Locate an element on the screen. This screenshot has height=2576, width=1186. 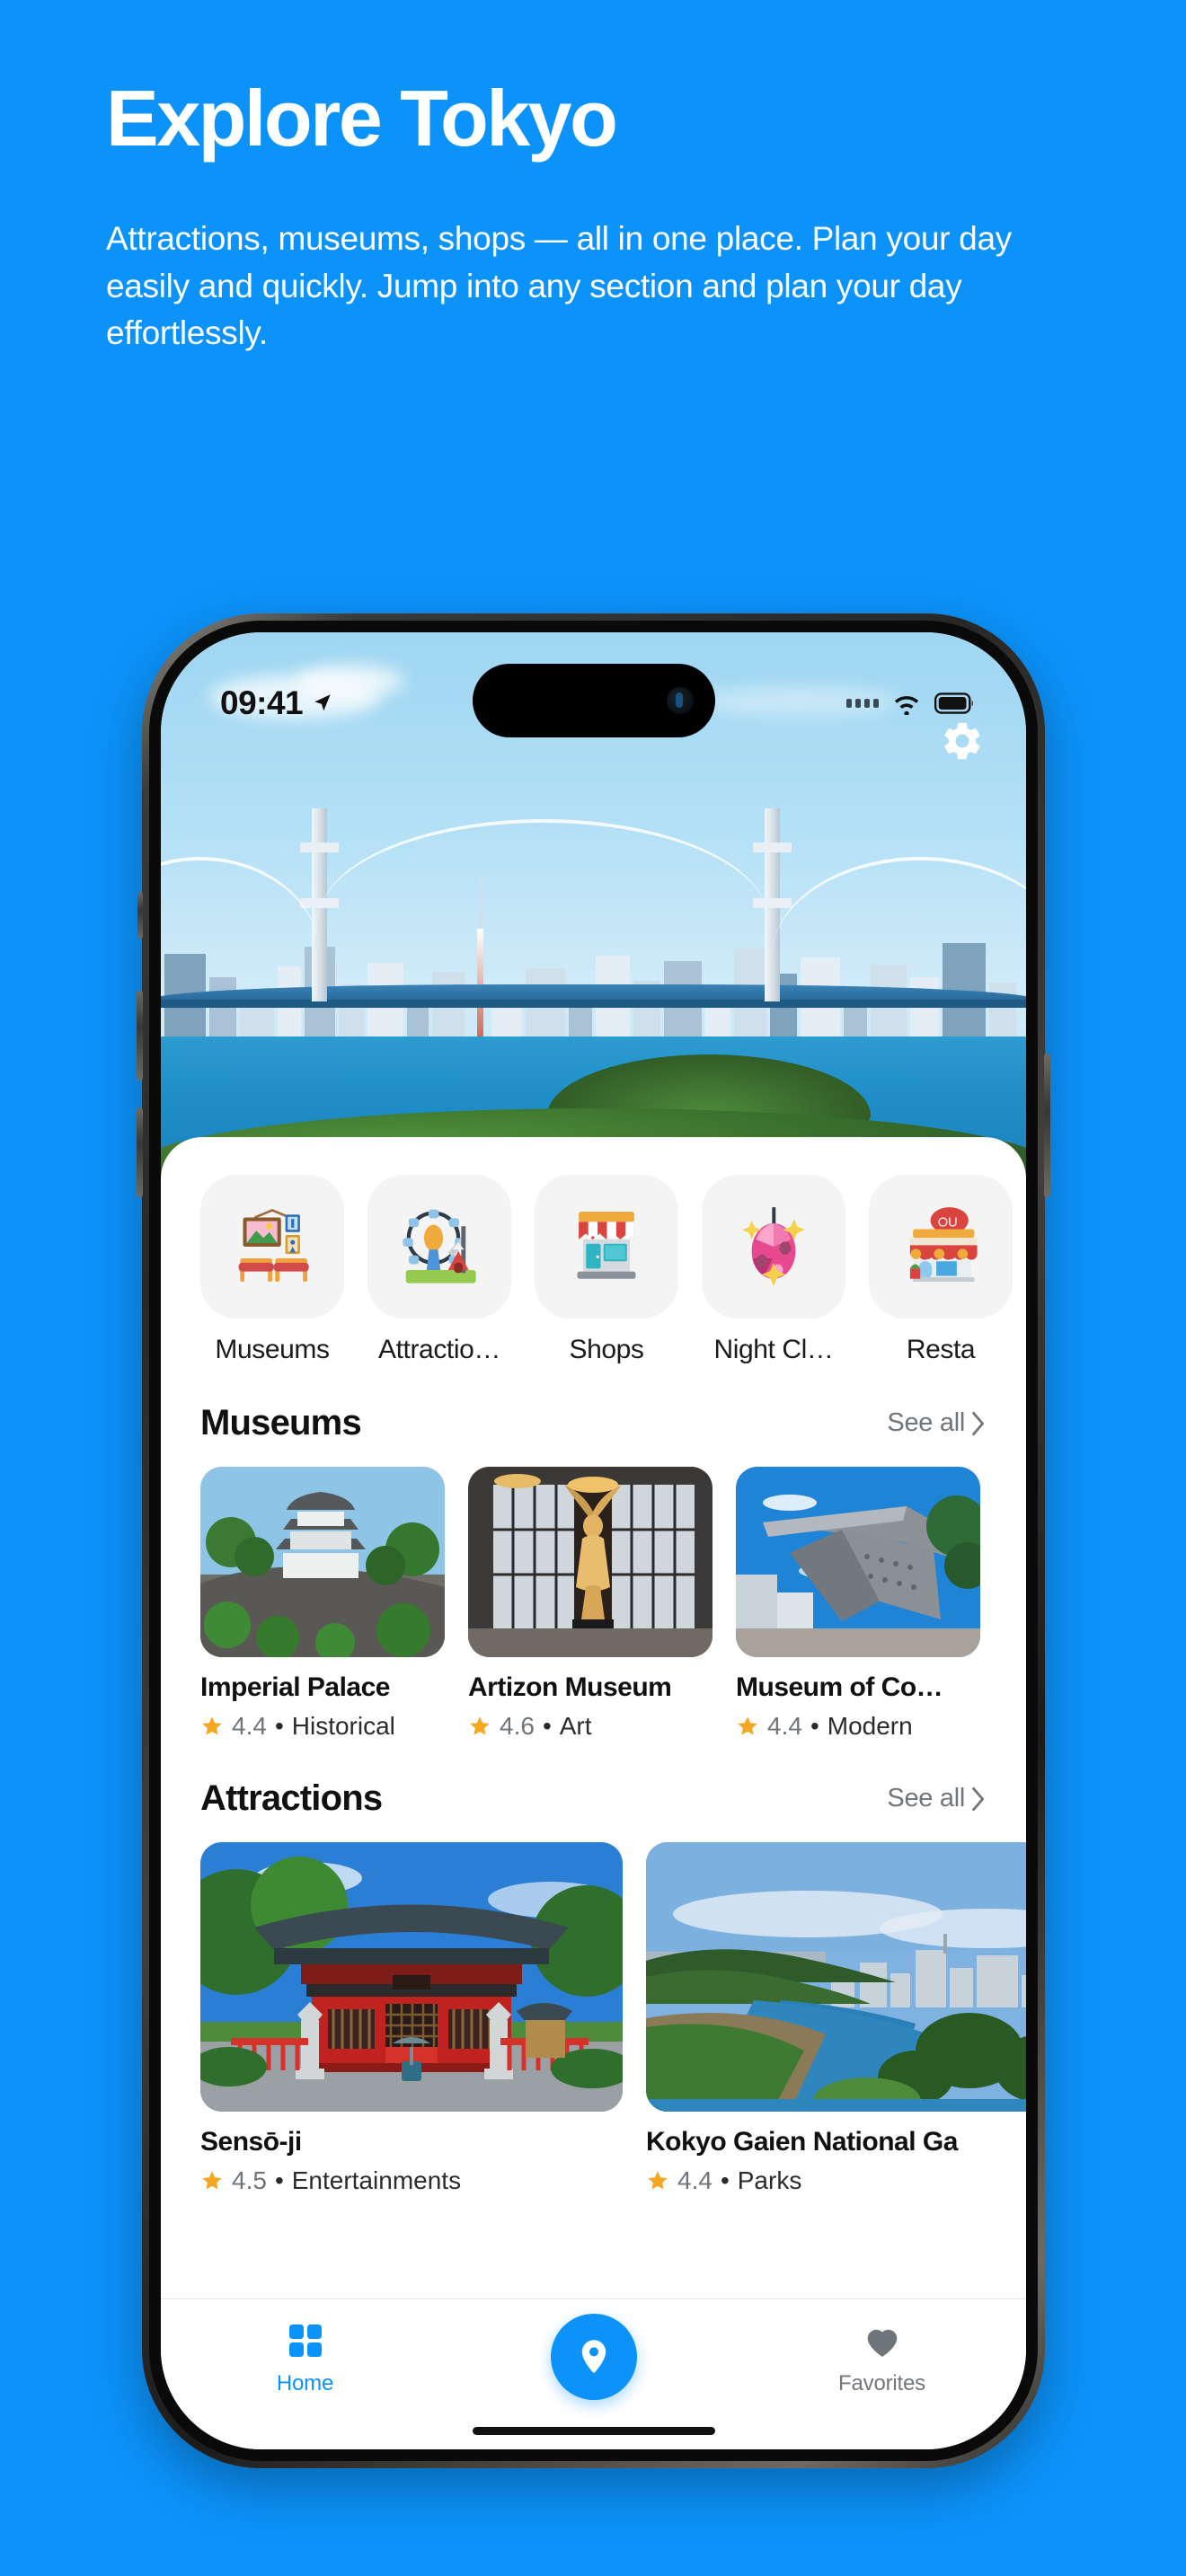
artizon-museum-photo is located at coordinates (590, 1562).